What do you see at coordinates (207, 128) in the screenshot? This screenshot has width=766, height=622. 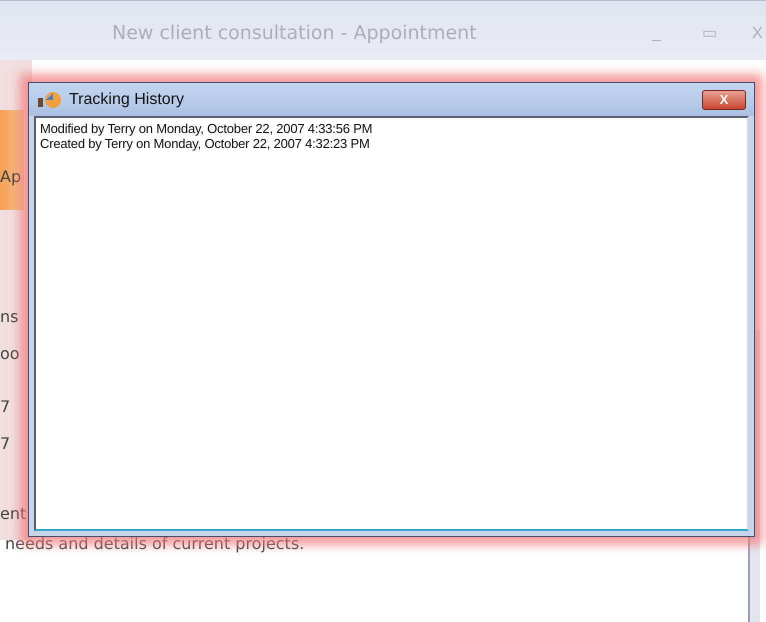 I see `history-entry: Modified by Terry on Monday, October 22, 2007 4:33:56 PM` at bounding box center [207, 128].